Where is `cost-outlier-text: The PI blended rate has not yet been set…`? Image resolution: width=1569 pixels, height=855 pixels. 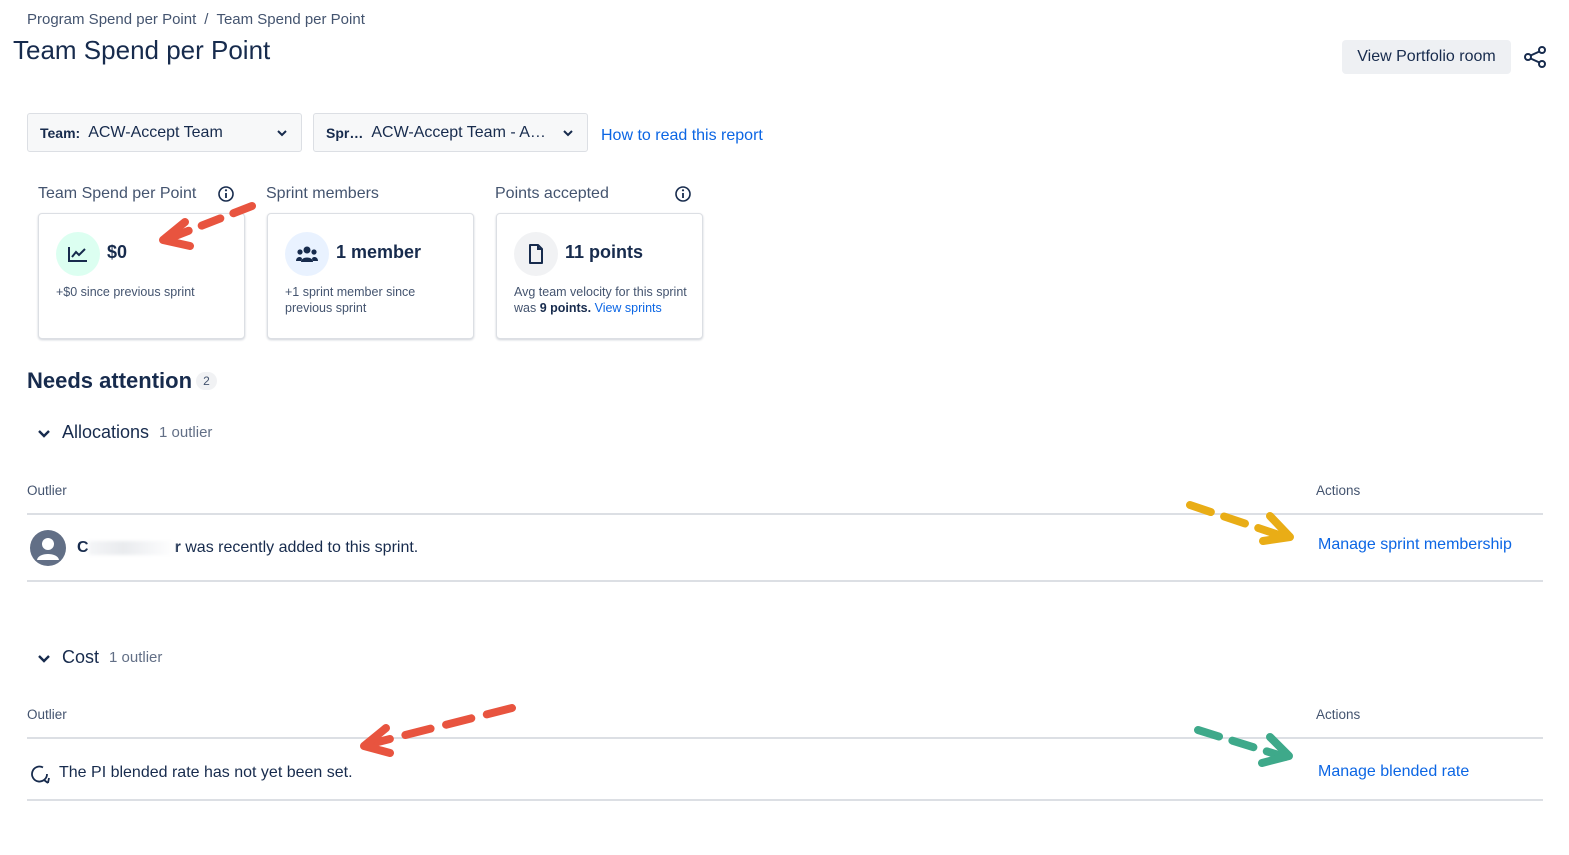
cost-outlier-text: The PI blended rate has not yet been set… is located at coordinates (206, 772).